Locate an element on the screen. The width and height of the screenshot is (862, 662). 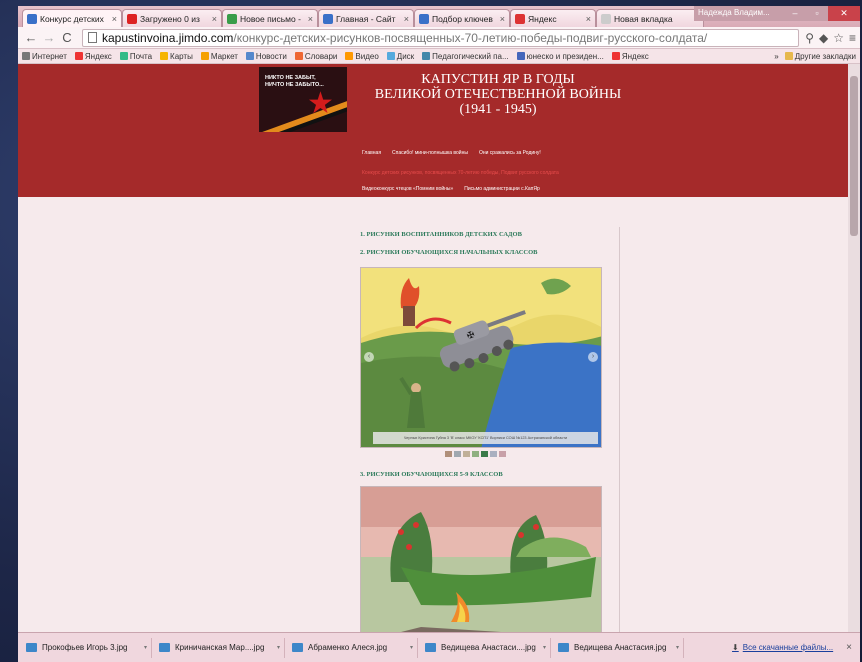
tab-new-mail: Новое письмо - × is located at coordinates (270, 18).